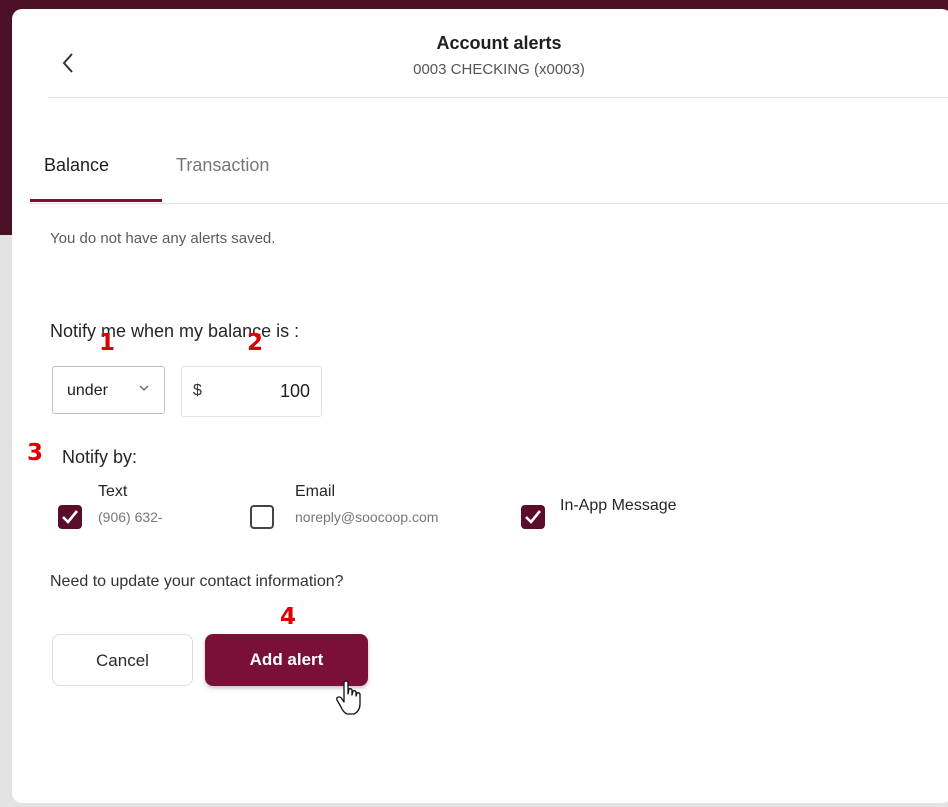 This screenshot has width=948, height=807. Describe the element at coordinates (286, 660) in the screenshot. I see `add-alert-button: Add alert` at that location.